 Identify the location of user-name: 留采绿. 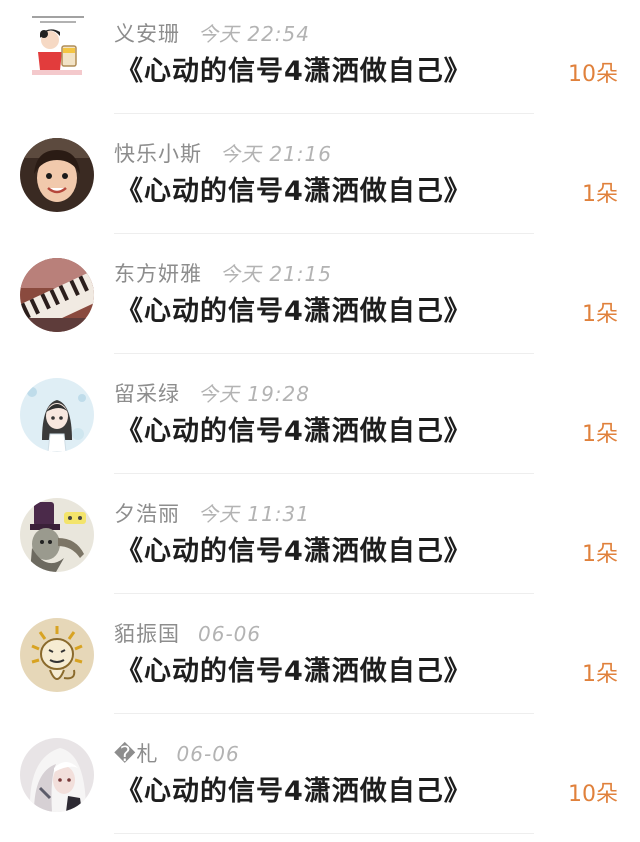
(147, 394).